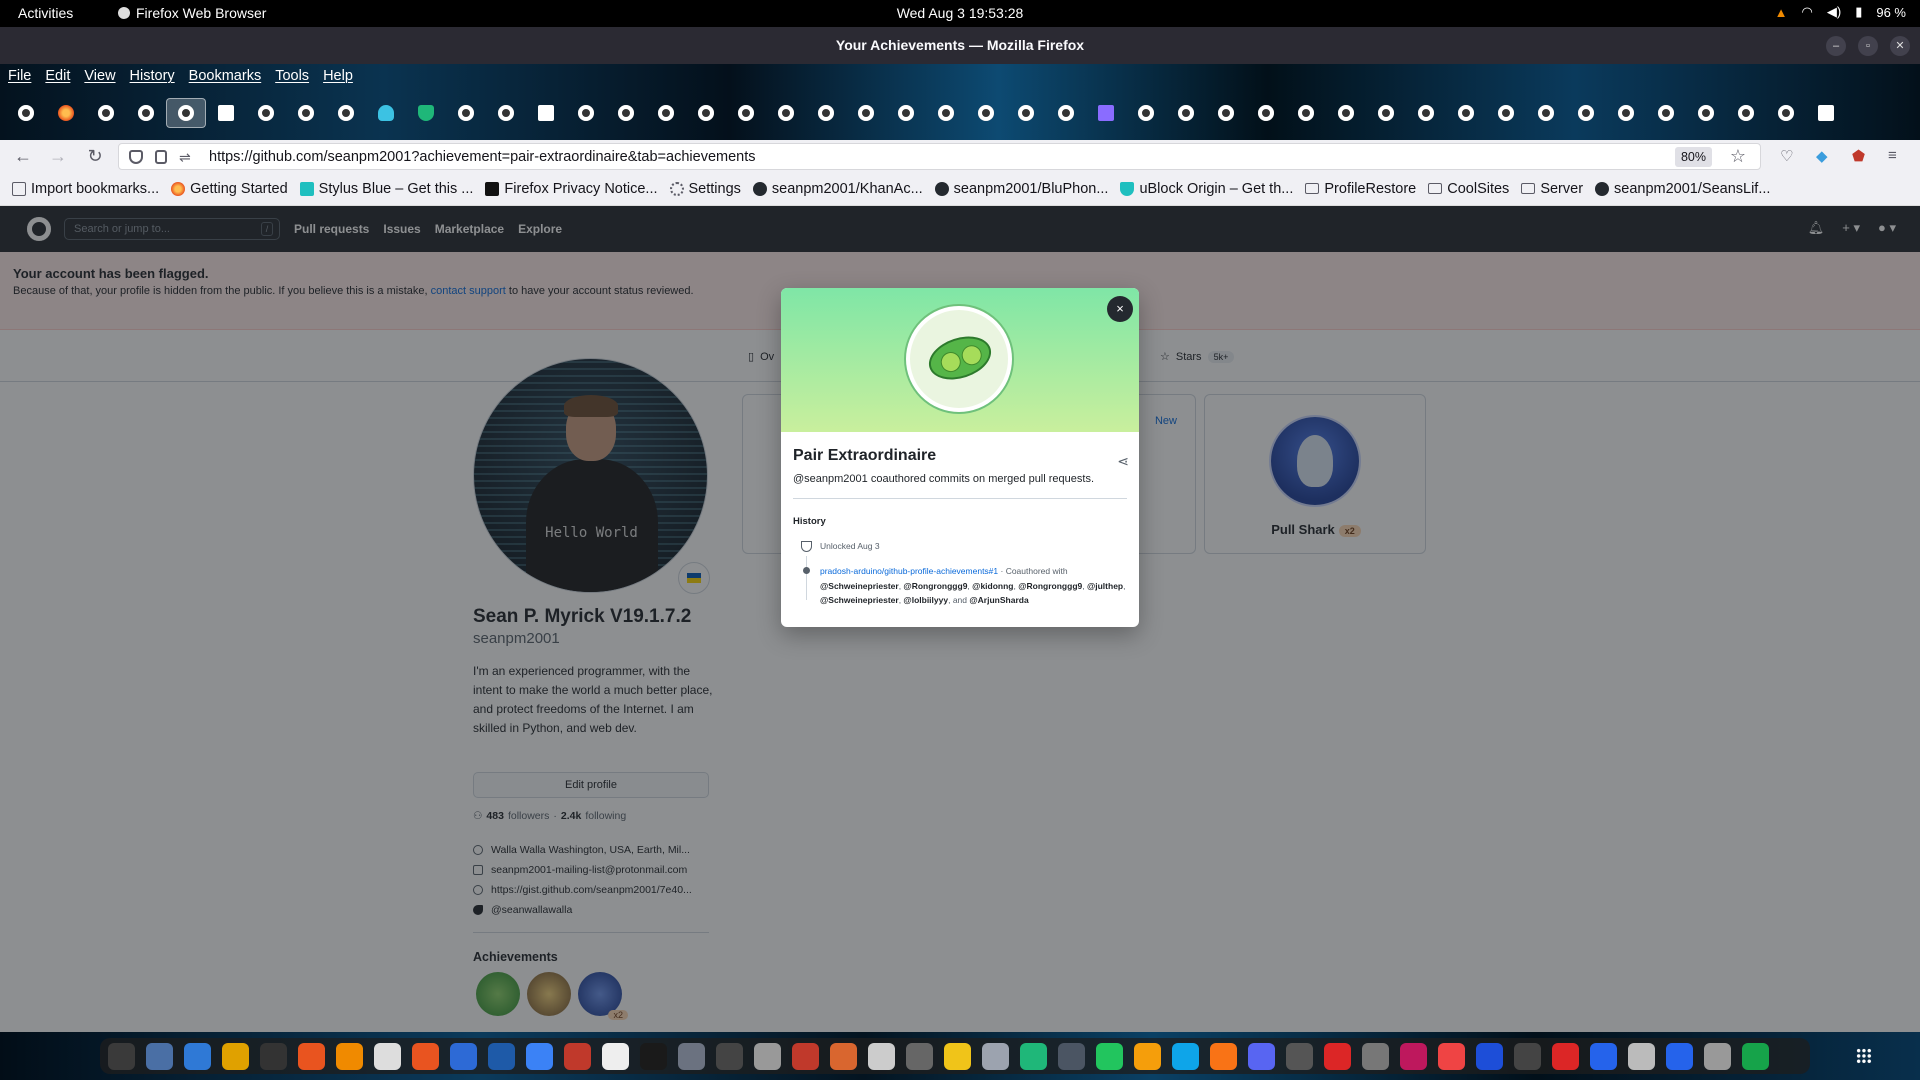  Describe the element at coordinates (960, 13) in the screenshot. I see `clock: Wed Aug 3 19:53:28` at that location.